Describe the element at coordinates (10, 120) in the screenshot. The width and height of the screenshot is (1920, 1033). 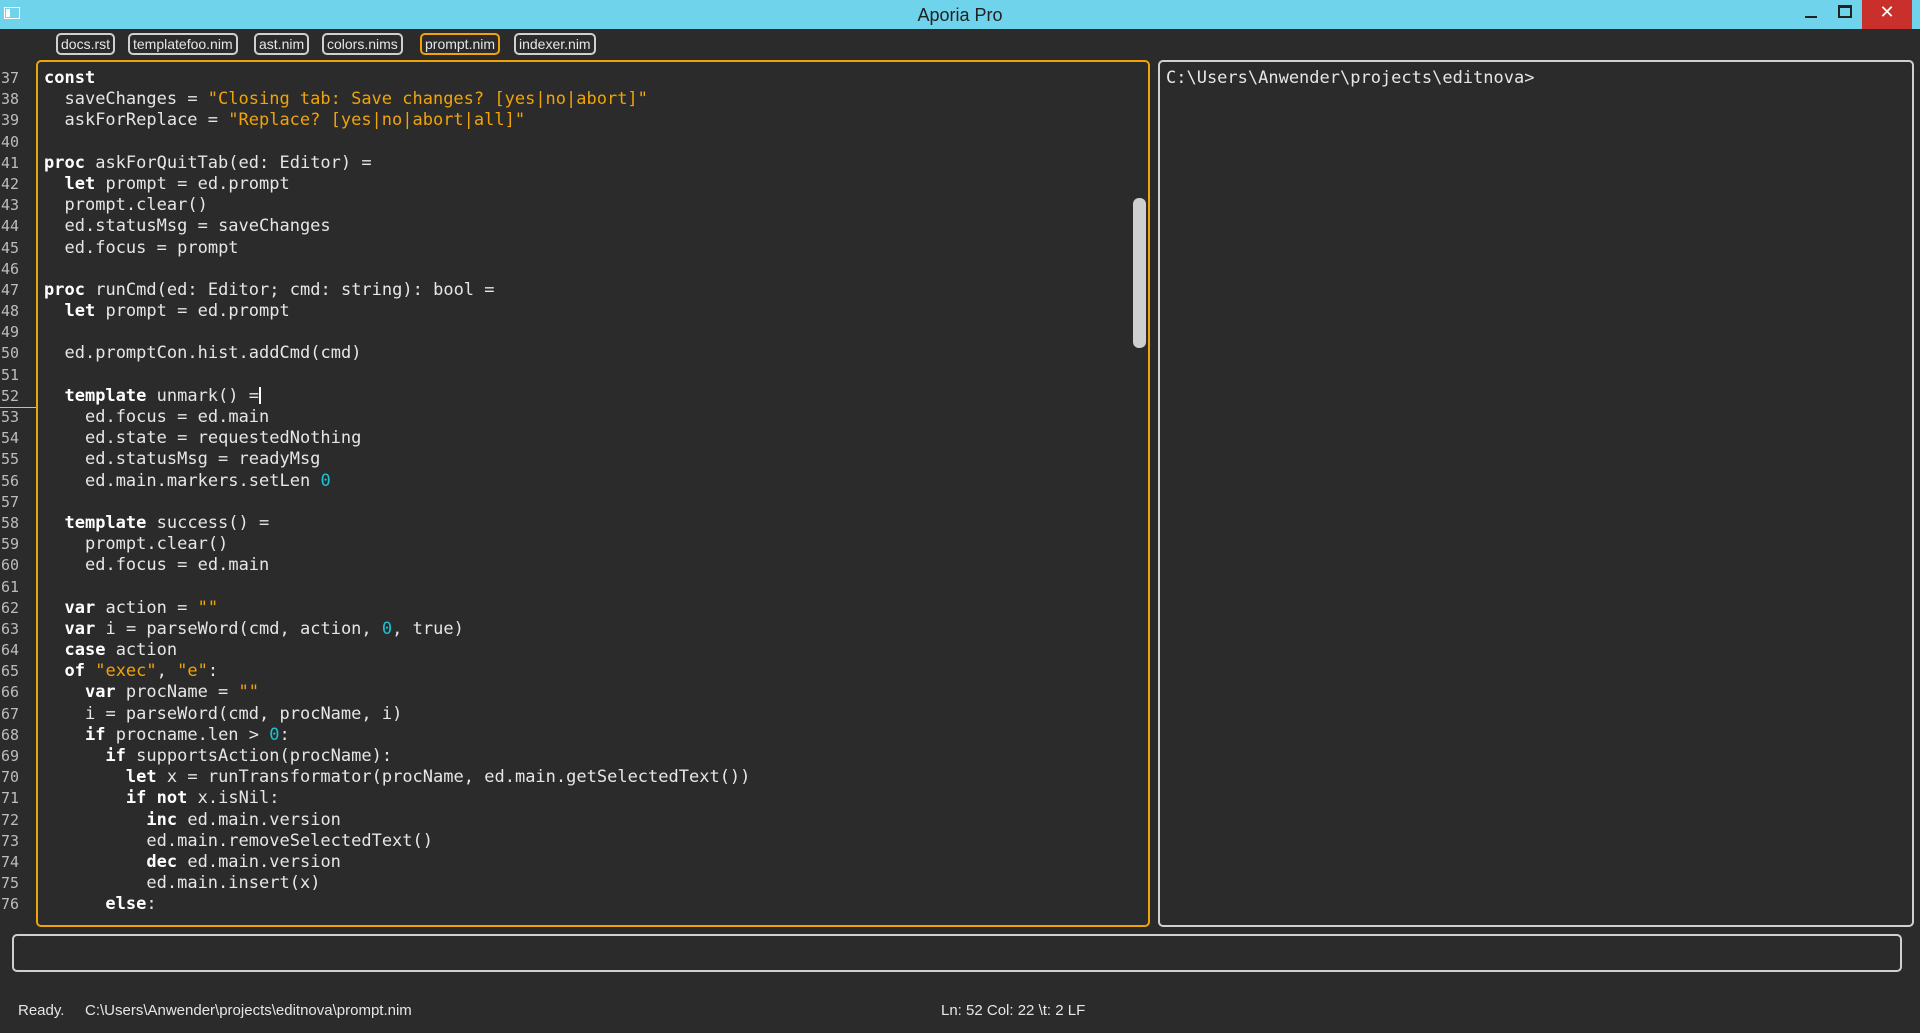
I see `line-number: 39` at that location.